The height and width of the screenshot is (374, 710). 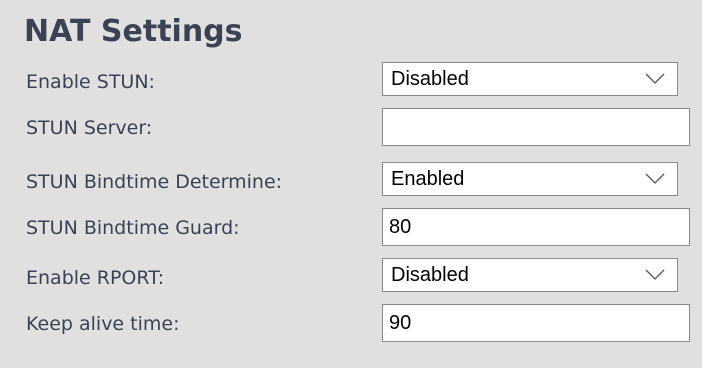 What do you see at coordinates (133, 31) in the screenshot?
I see `section-title: NAT Settings` at bounding box center [133, 31].